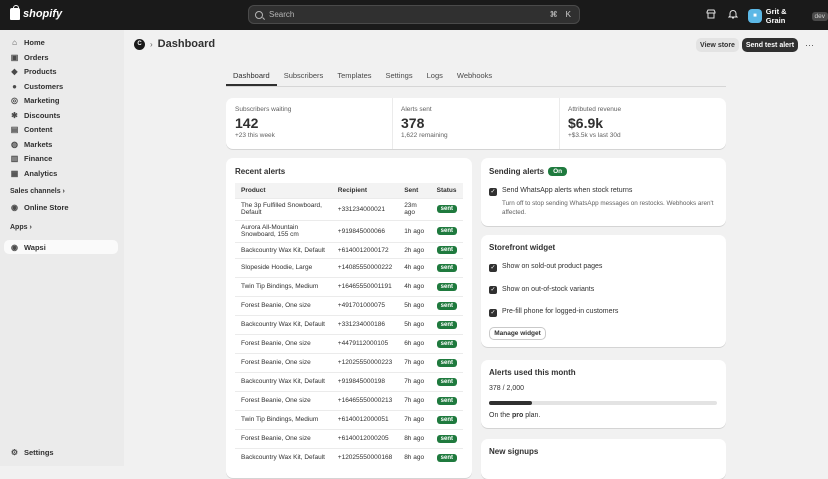 The width and height of the screenshot is (828, 479). I want to click on apps-heading: Apps ›, so click(21, 227).